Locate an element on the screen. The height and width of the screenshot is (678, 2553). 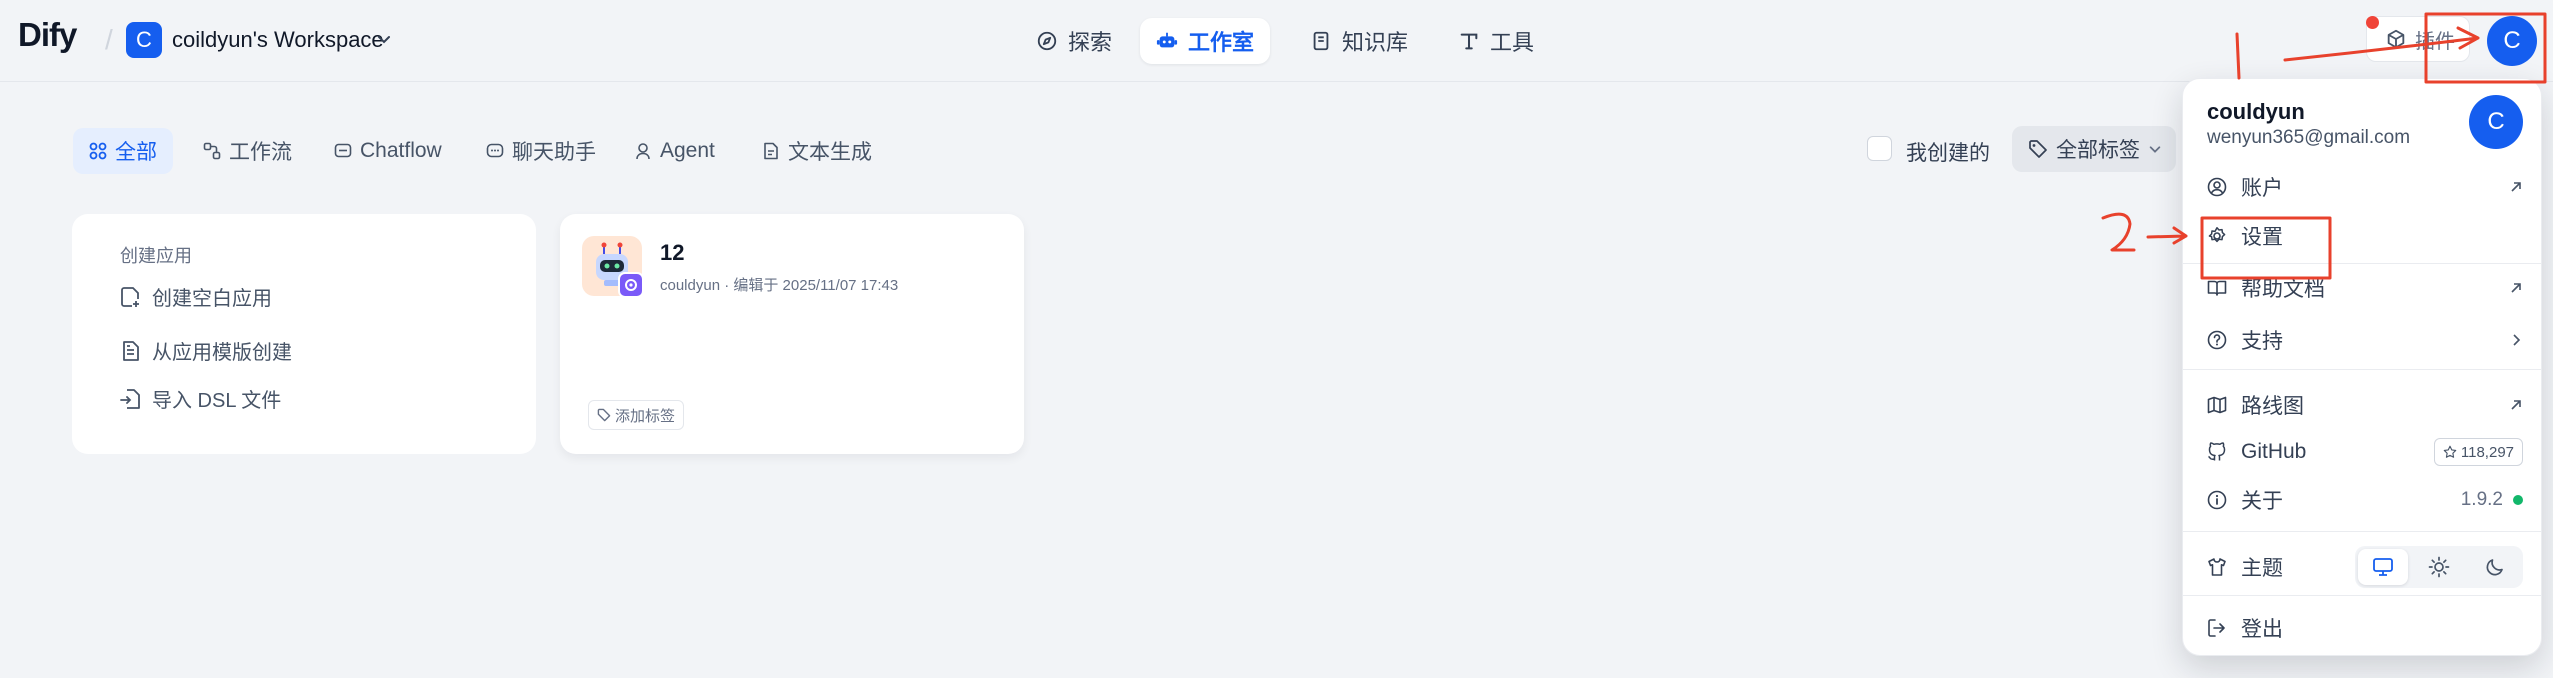
menu-item-settings: 设置 is located at coordinates (2365, 236).